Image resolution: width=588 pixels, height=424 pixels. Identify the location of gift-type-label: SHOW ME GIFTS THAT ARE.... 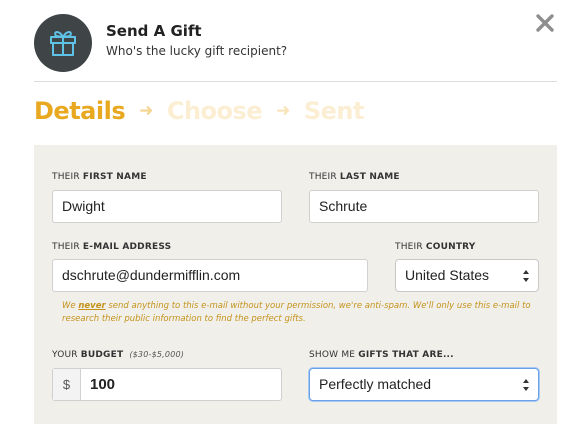
(381, 355).